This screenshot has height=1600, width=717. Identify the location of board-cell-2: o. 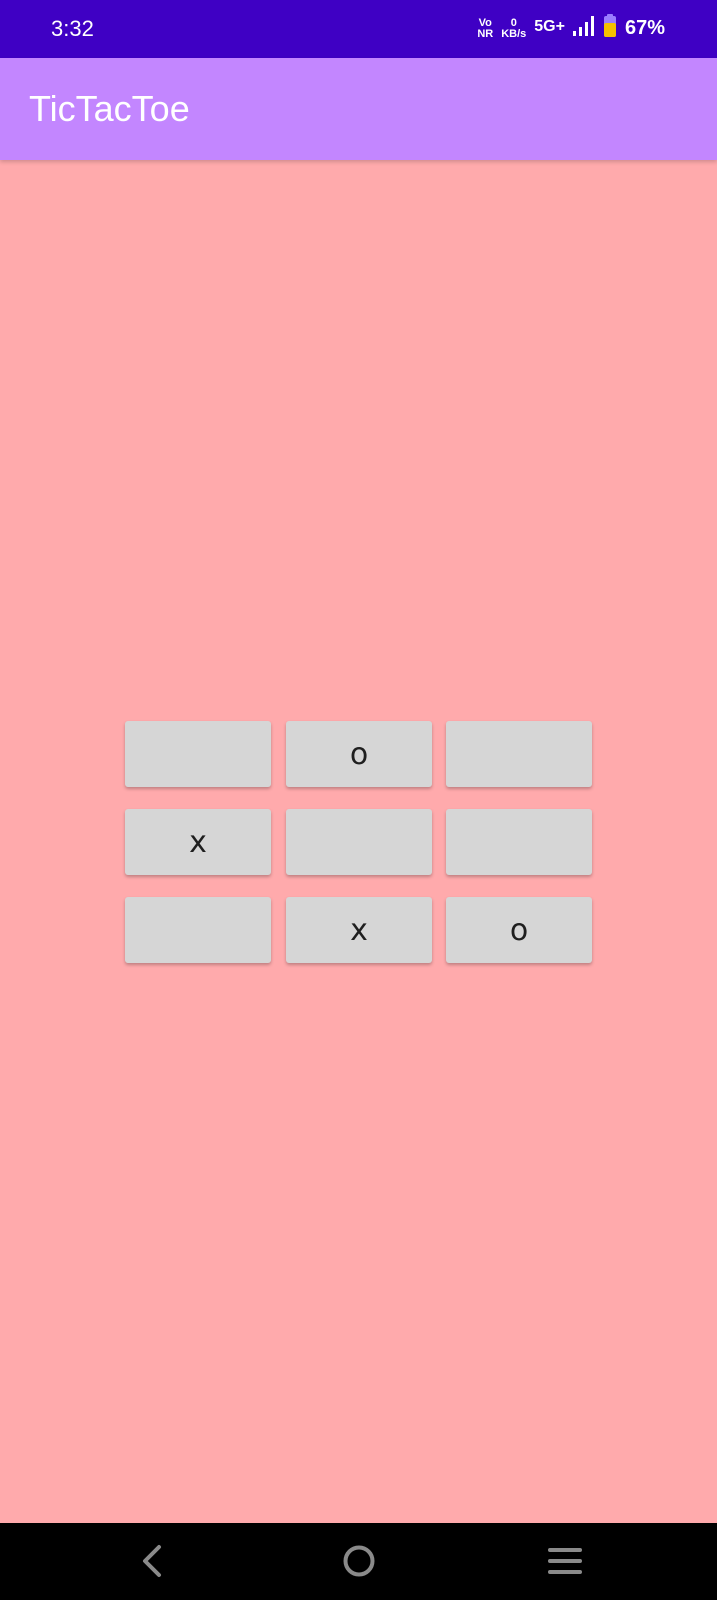
(359, 754).